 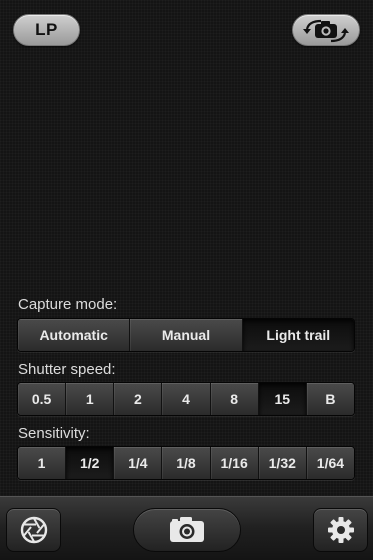 I want to click on bottom-toolbar, so click(x=186, y=528).